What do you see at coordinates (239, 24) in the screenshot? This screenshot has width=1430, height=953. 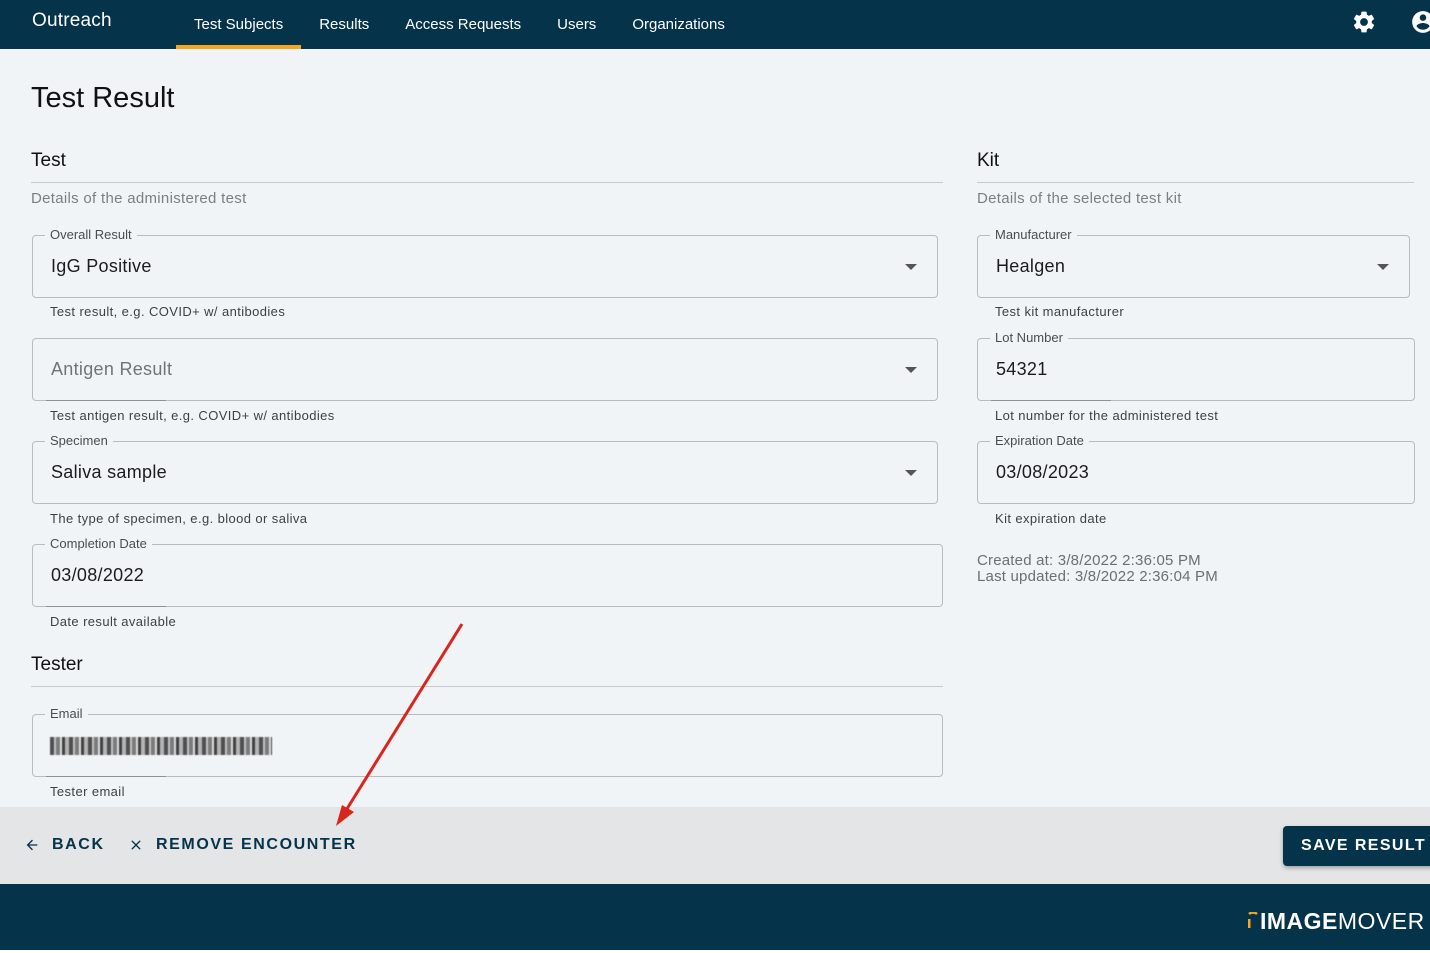 I see `nav-tab-test-subjects: Test Subjects` at bounding box center [239, 24].